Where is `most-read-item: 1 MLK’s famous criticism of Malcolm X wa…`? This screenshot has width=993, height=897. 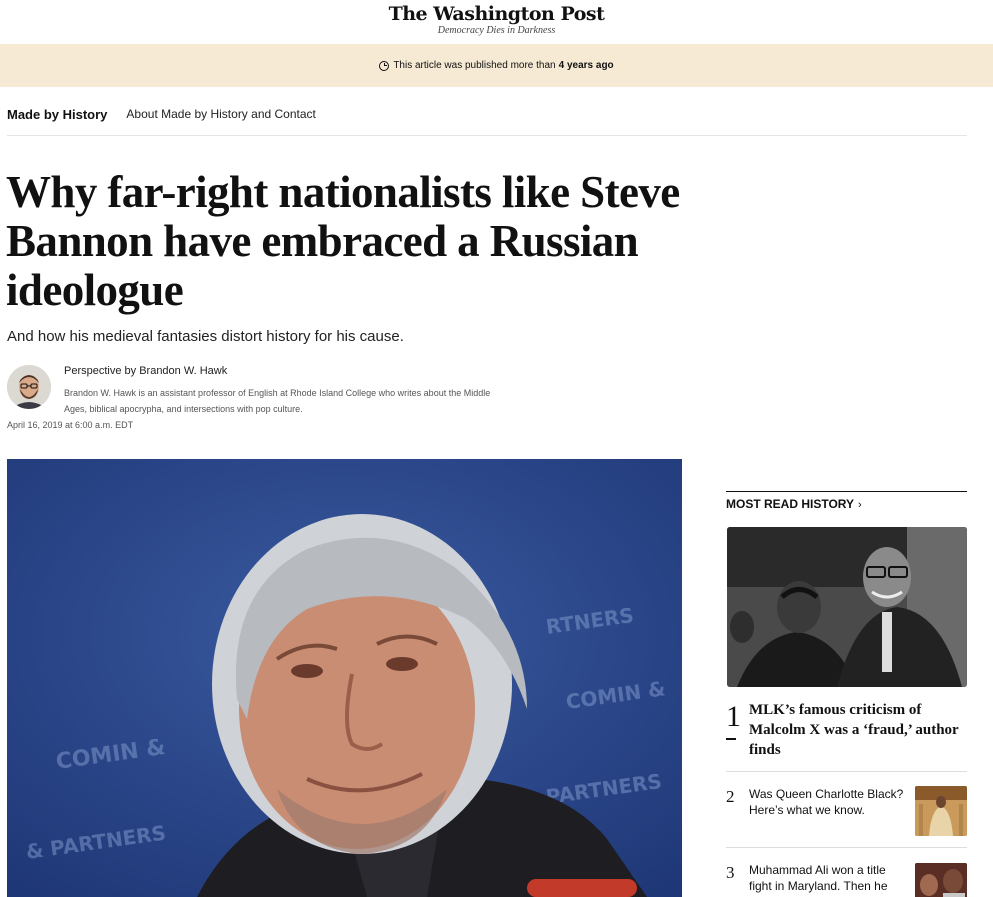 most-read-item: 1 MLK’s famous criticism of Malcolm X wa… is located at coordinates (846, 736).